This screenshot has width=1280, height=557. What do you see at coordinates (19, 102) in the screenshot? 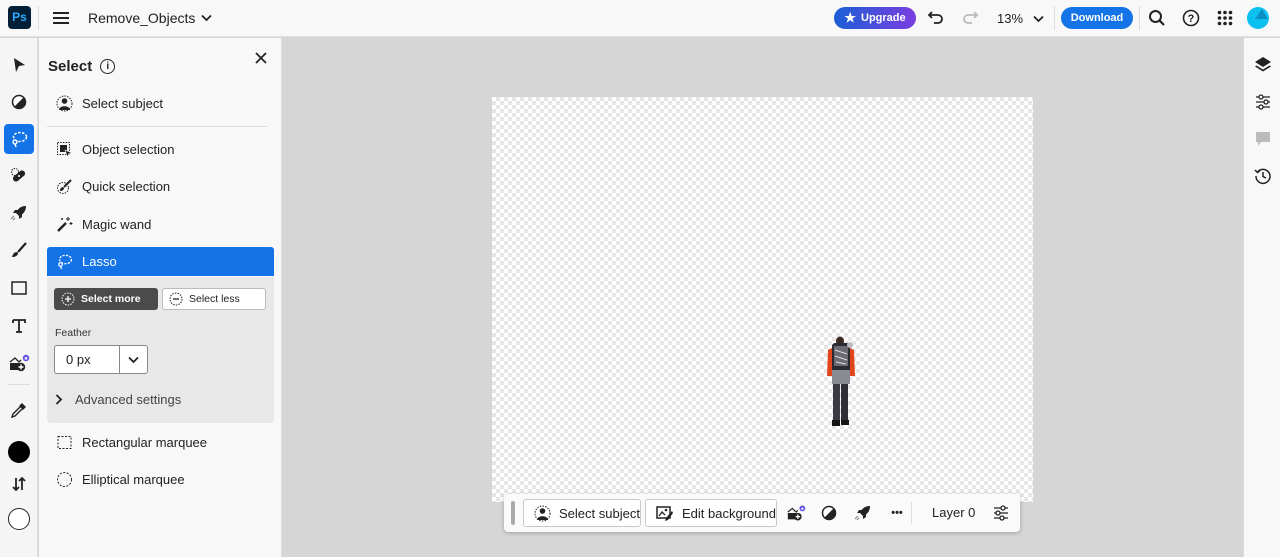
I see `adjust-tool` at bounding box center [19, 102].